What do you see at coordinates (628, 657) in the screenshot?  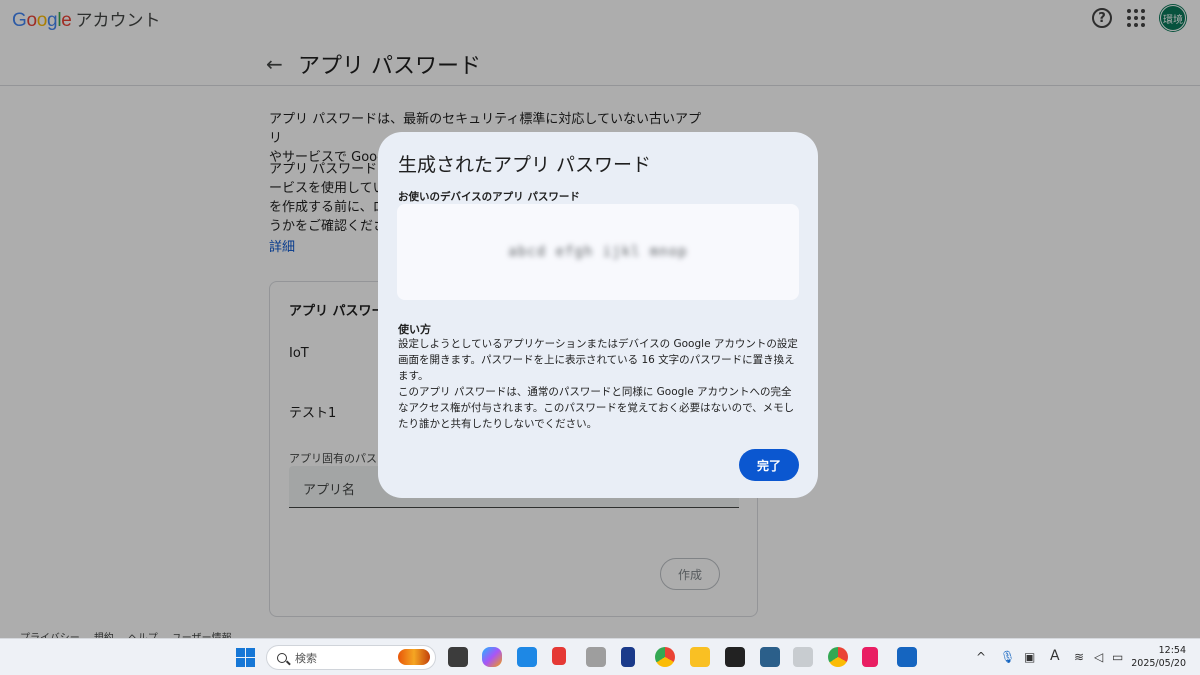 I see `r-app-icon` at bounding box center [628, 657].